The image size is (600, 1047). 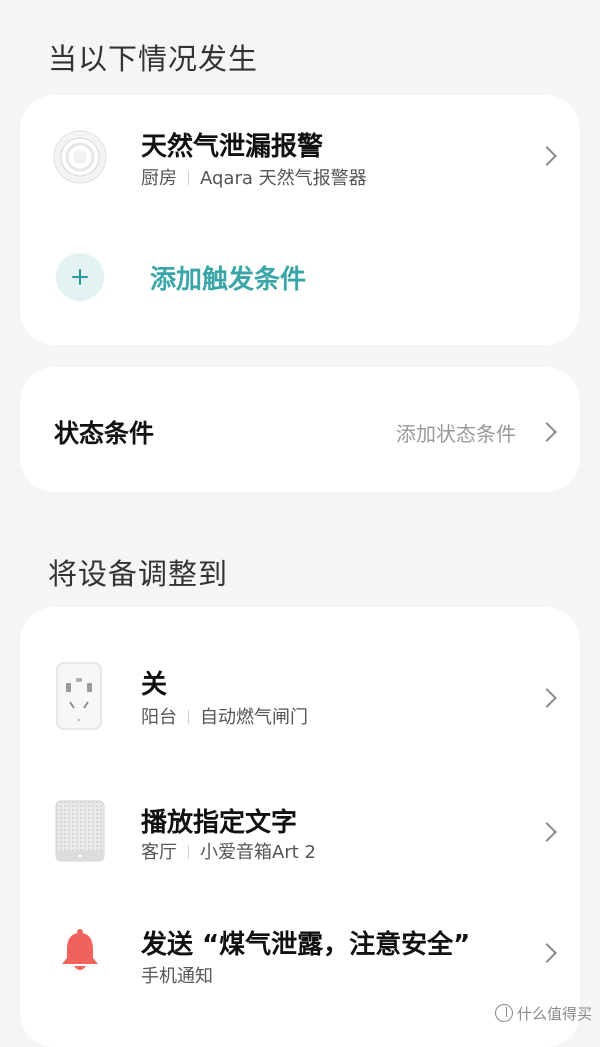 I want to click on action-subtitle: 客厅 小爱音箱Art 2, so click(x=228, y=851).